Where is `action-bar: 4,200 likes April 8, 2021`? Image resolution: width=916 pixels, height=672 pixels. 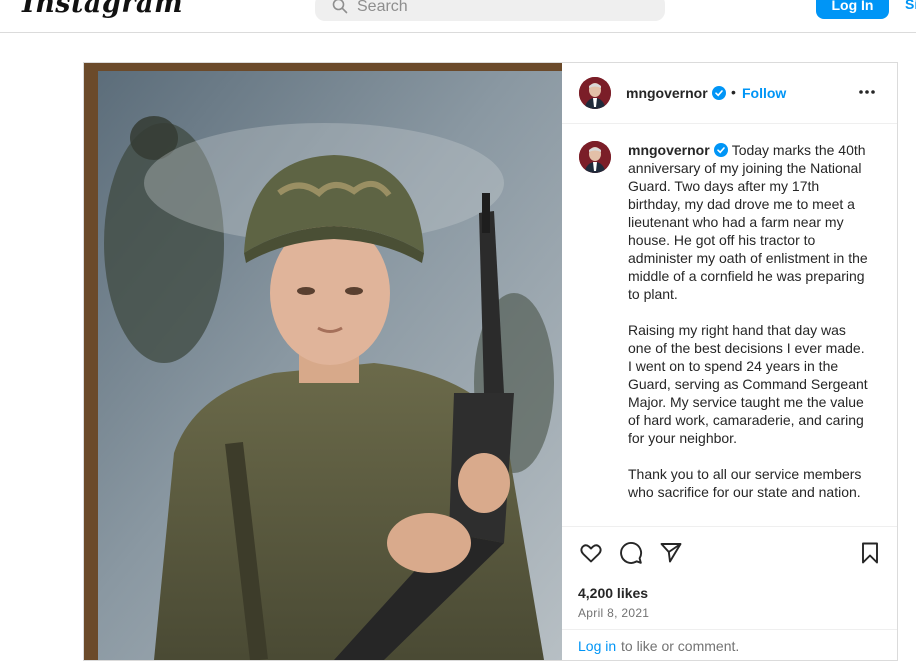 action-bar: 4,200 likes April 8, 2021 is located at coordinates (729, 578).